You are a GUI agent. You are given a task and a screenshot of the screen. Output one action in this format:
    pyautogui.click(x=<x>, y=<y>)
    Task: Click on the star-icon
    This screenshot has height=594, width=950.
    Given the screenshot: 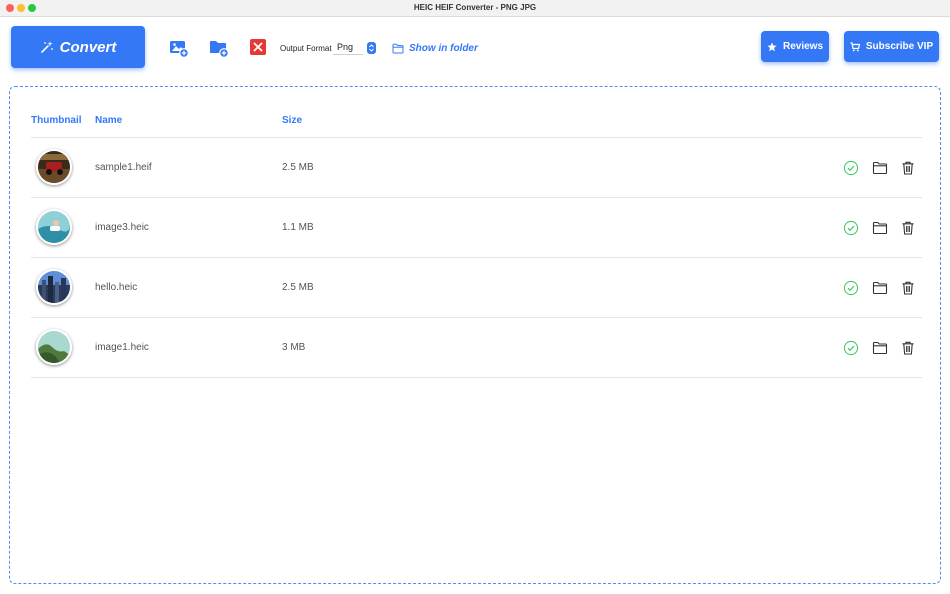 What is the action you would take?
    pyautogui.click(x=772, y=46)
    